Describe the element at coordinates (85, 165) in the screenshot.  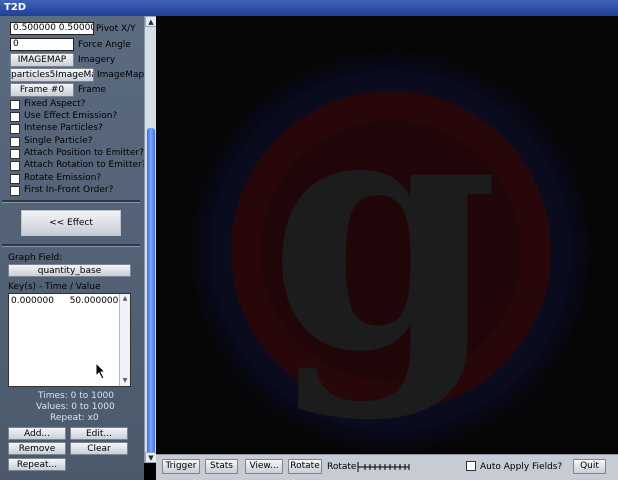
I see `attach-rotation-label: Attach Rotation to Emitter?` at that location.